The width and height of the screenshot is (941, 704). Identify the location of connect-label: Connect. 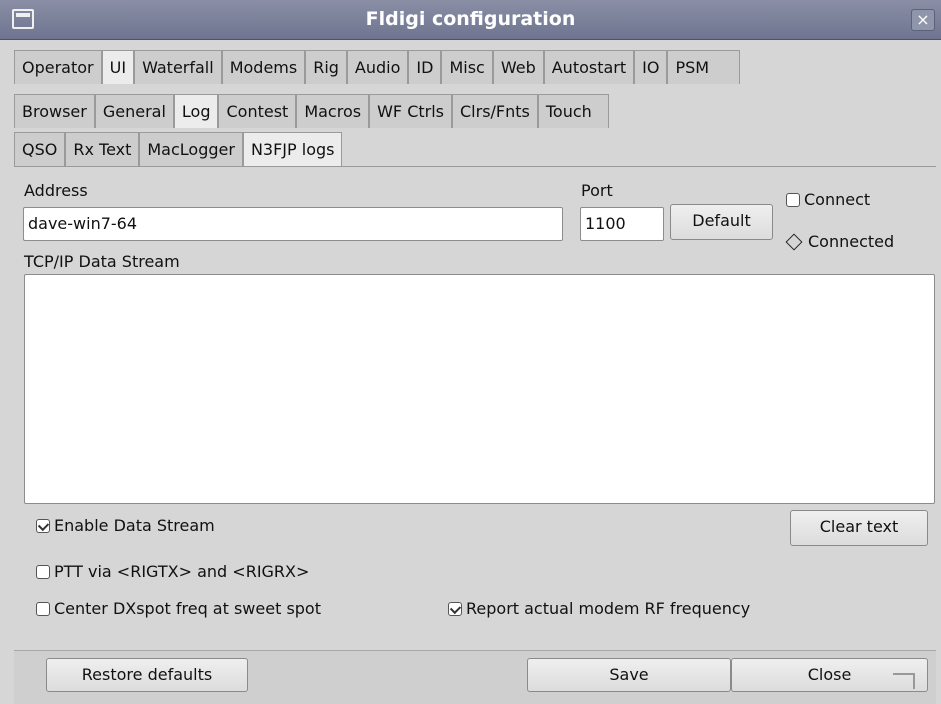
(837, 199).